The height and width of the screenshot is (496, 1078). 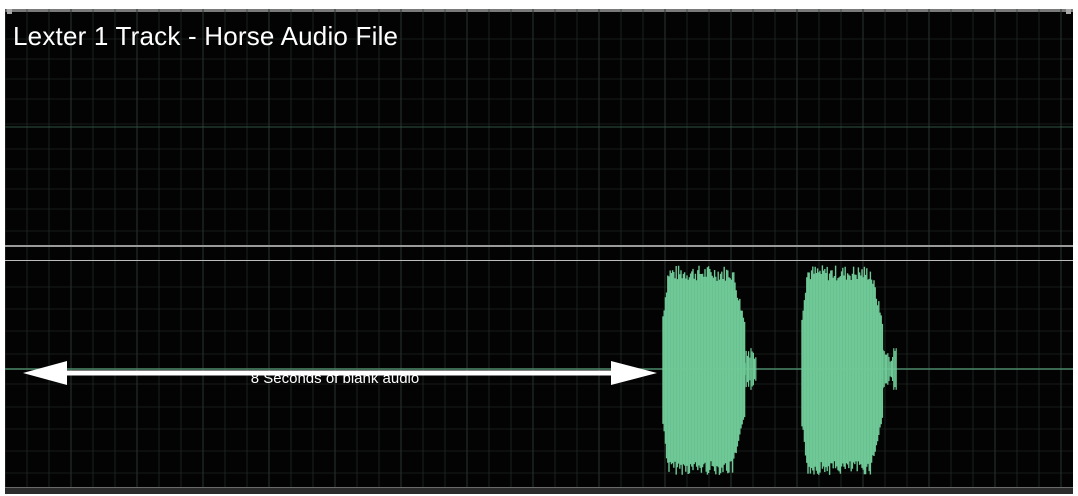 What do you see at coordinates (335, 378) in the screenshot?
I see `annotation-label: 8 Seconds of blank audio` at bounding box center [335, 378].